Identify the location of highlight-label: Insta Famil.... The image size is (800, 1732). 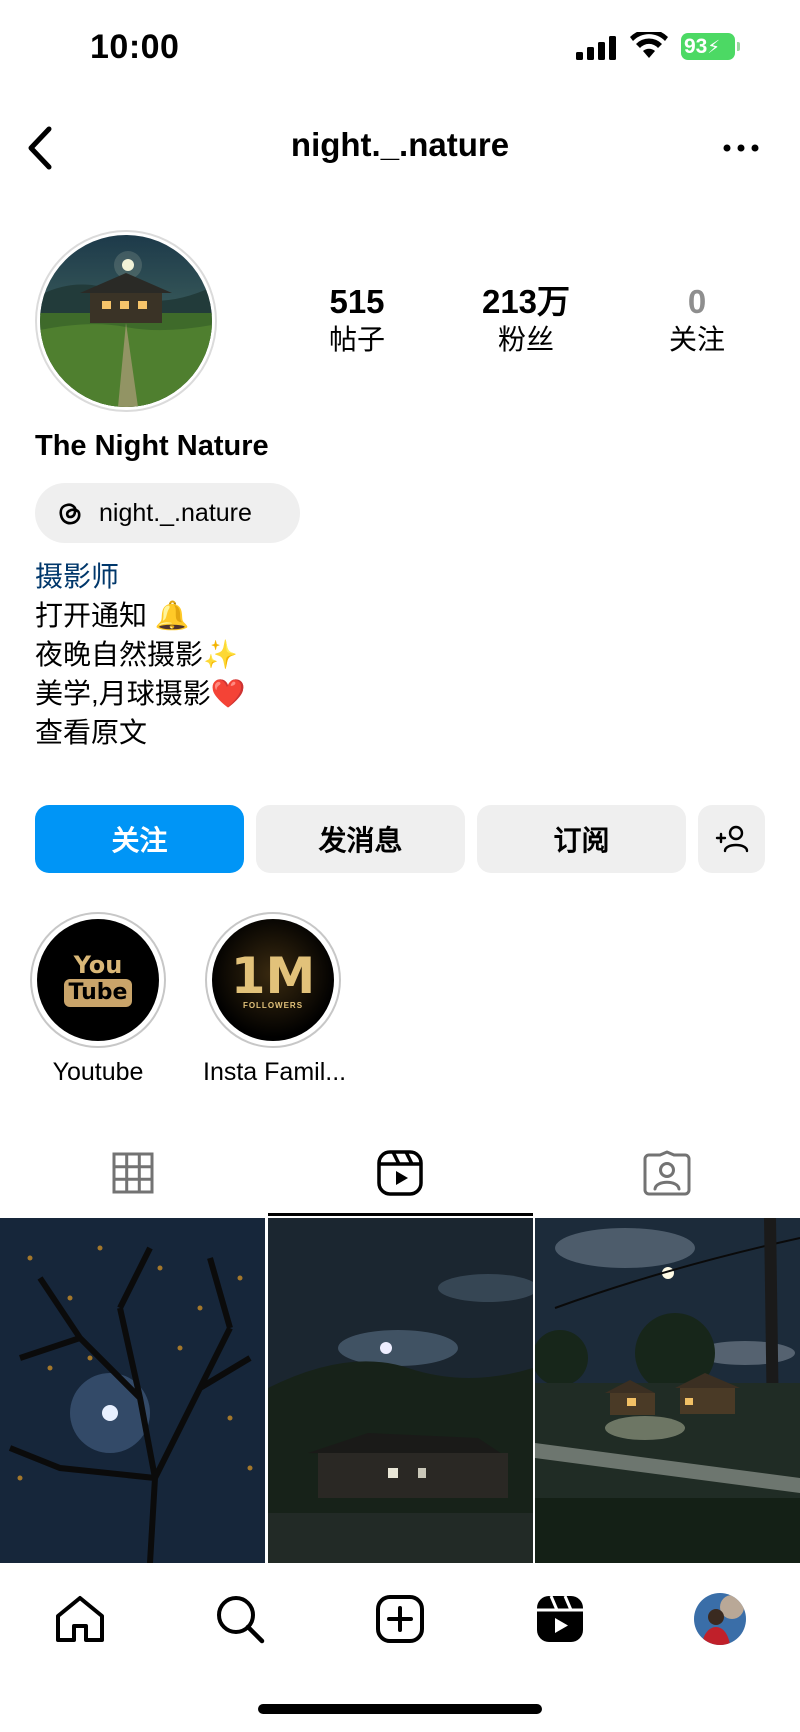
(275, 1072).